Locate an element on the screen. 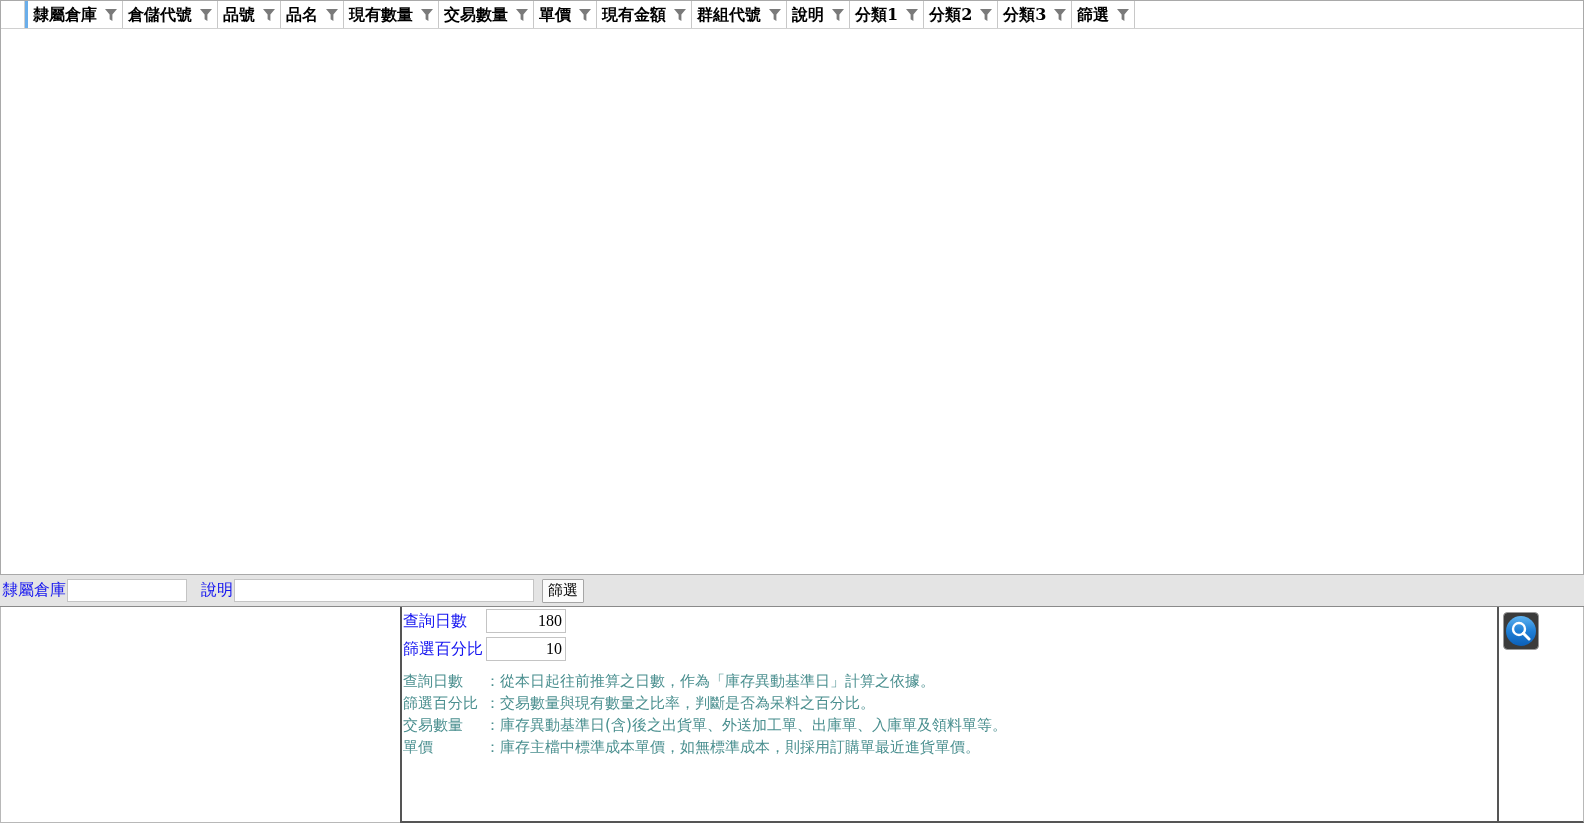  column-header: 倉儲代號 is located at coordinates (160, 14).